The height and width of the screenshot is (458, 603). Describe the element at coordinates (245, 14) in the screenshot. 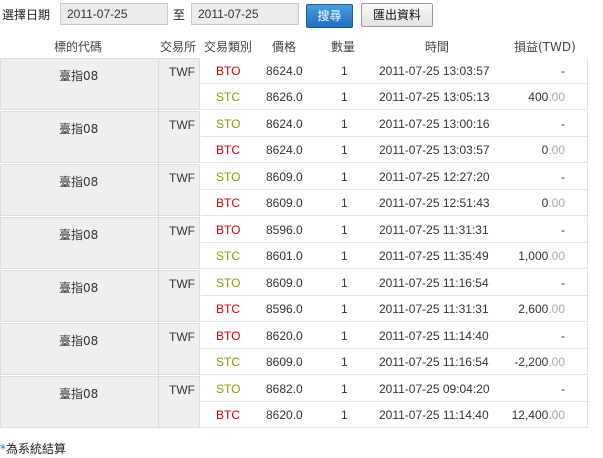

I see `end-date-input: 2011-07-25` at that location.